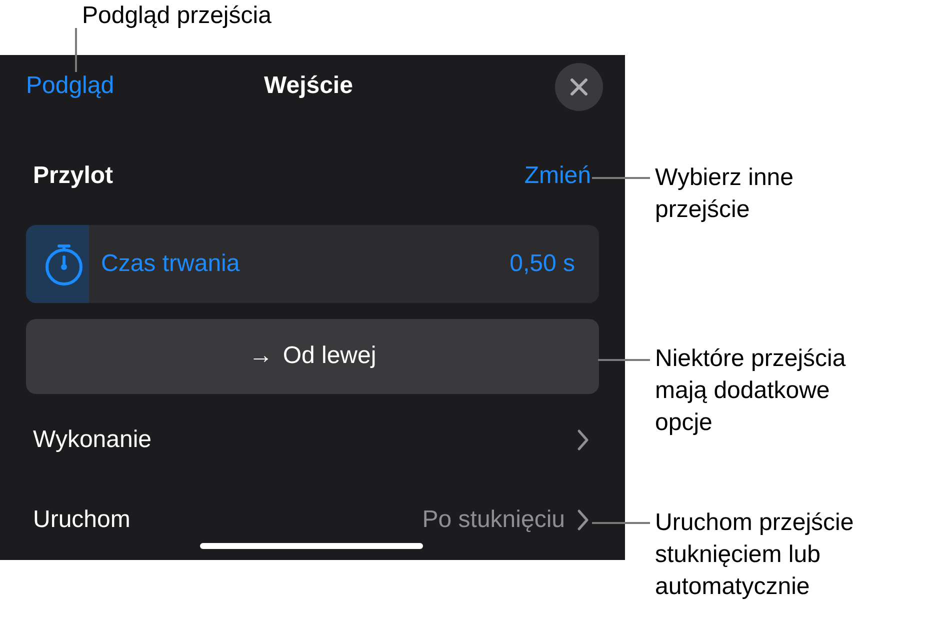 This screenshot has width=952, height=620. Describe the element at coordinates (70, 86) in the screenshot. I see `preview-link: Podgląd` at that location.